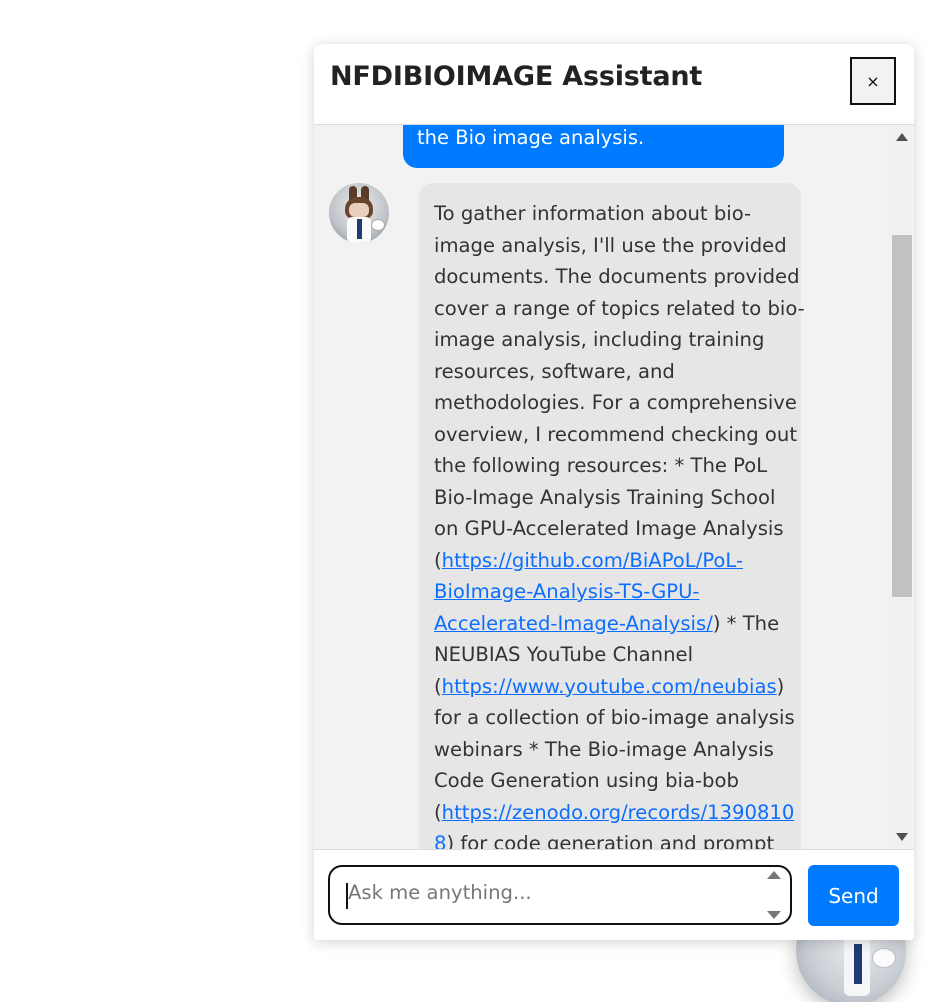 This screenshot has width=926, height=1002. What do you see at coordinates (774, 895) in the screenshot?
I see `input-spinner` at bounding box center [774, 895].